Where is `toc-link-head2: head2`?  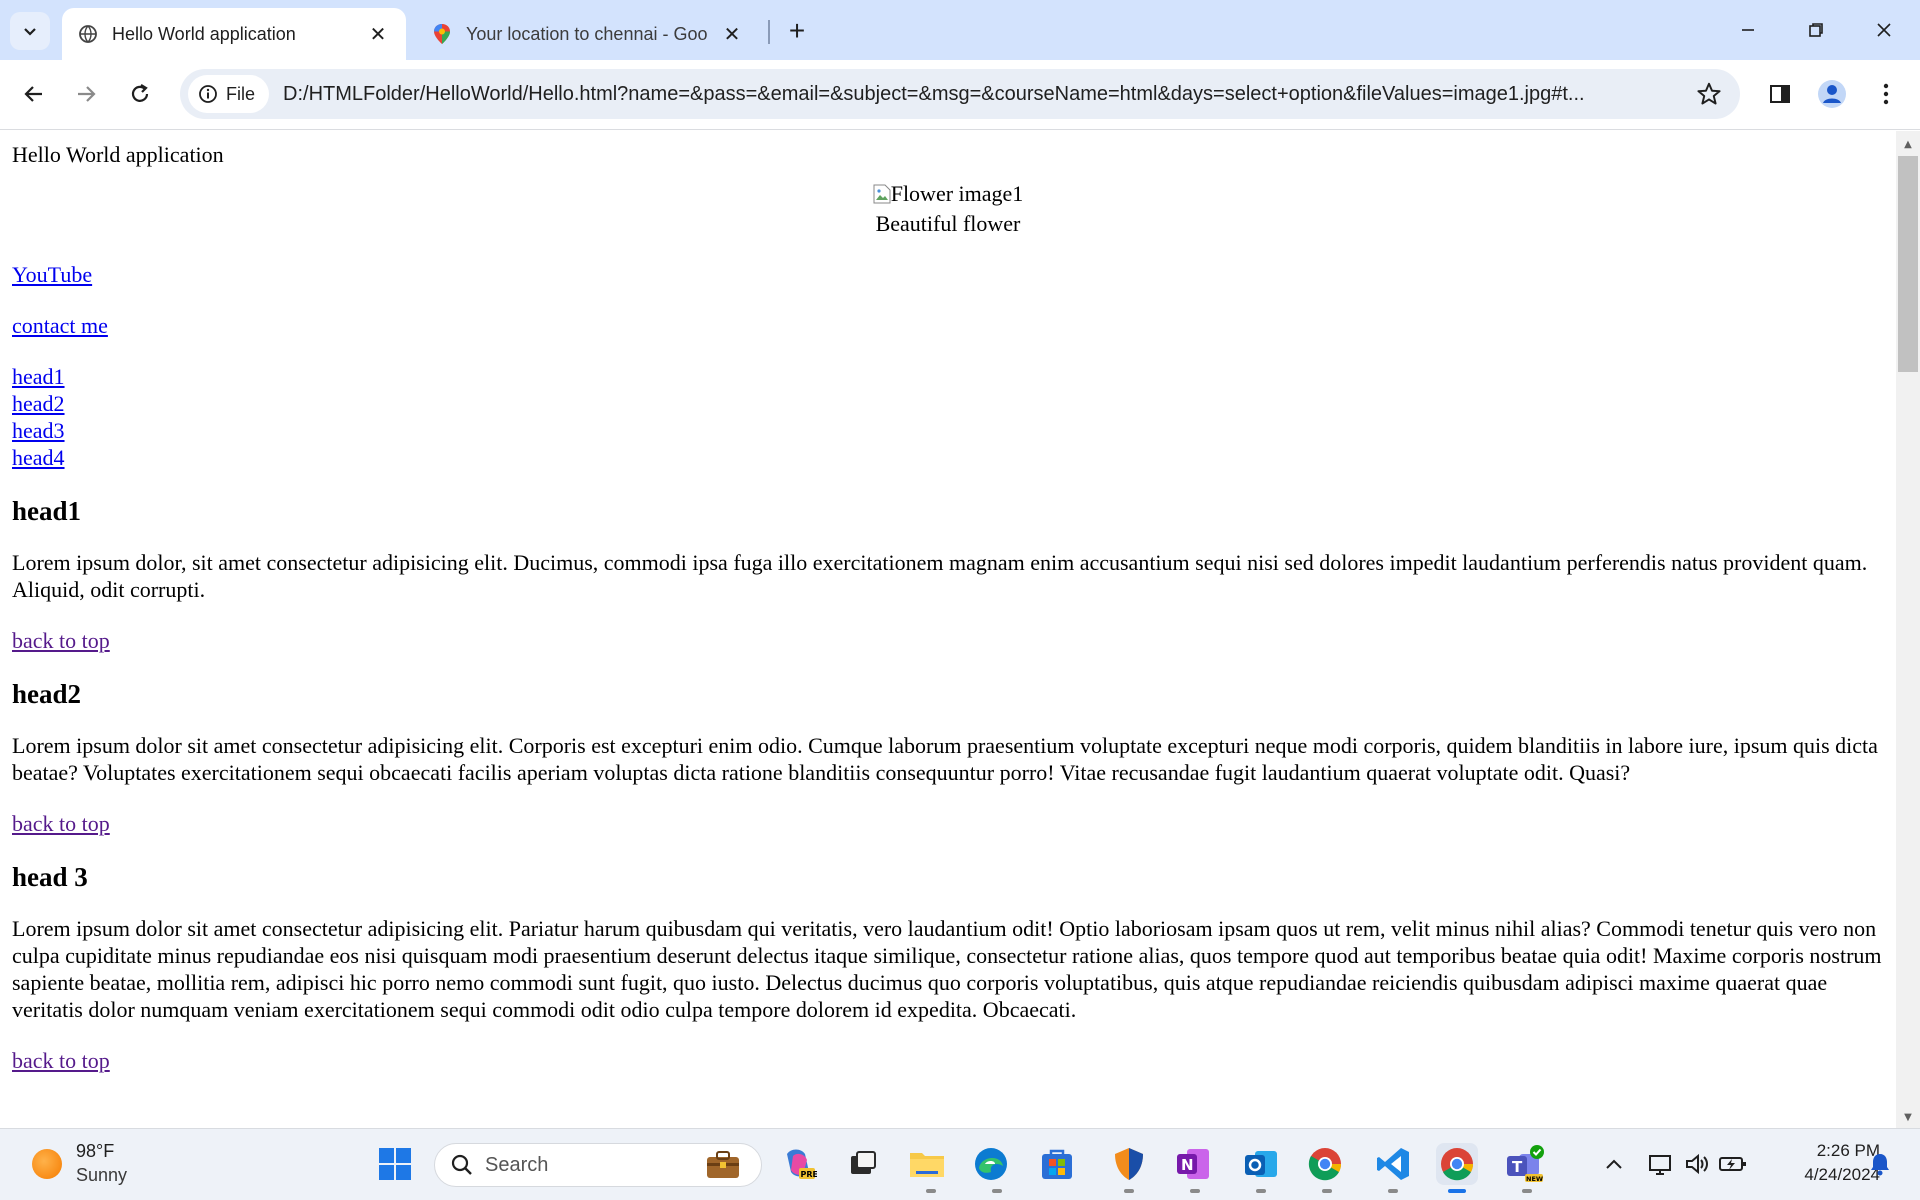
toc-link-head2: head2 is located at coordinates (38, 403).